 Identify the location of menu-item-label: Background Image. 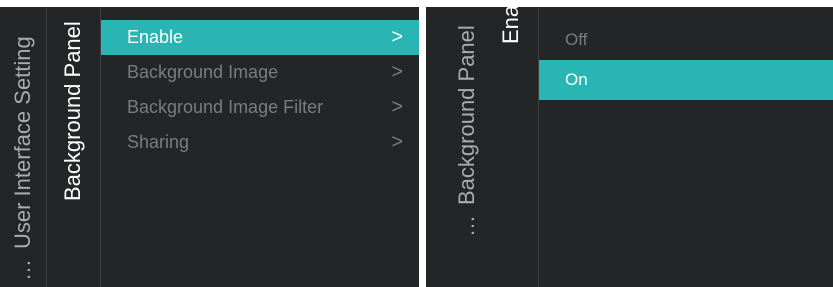
(203, 72).